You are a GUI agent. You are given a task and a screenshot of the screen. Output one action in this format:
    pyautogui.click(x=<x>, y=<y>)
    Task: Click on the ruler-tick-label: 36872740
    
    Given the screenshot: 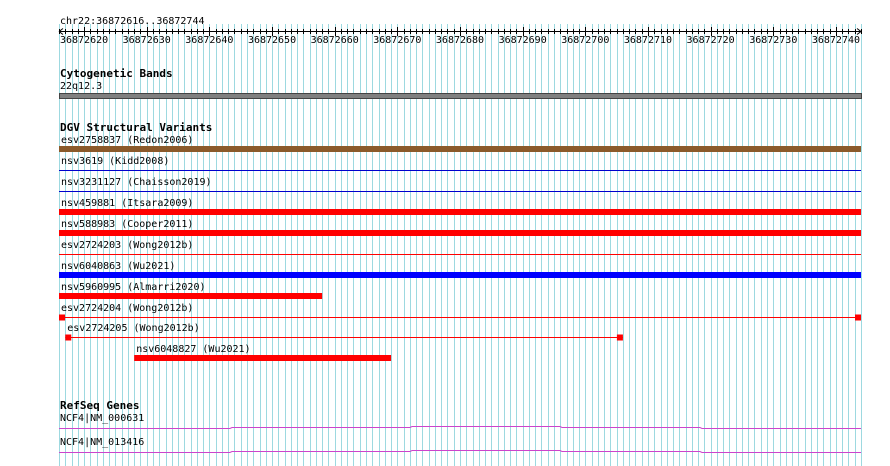 What is the action you would take?
    pyautogui.click(x=836, y=40)
    